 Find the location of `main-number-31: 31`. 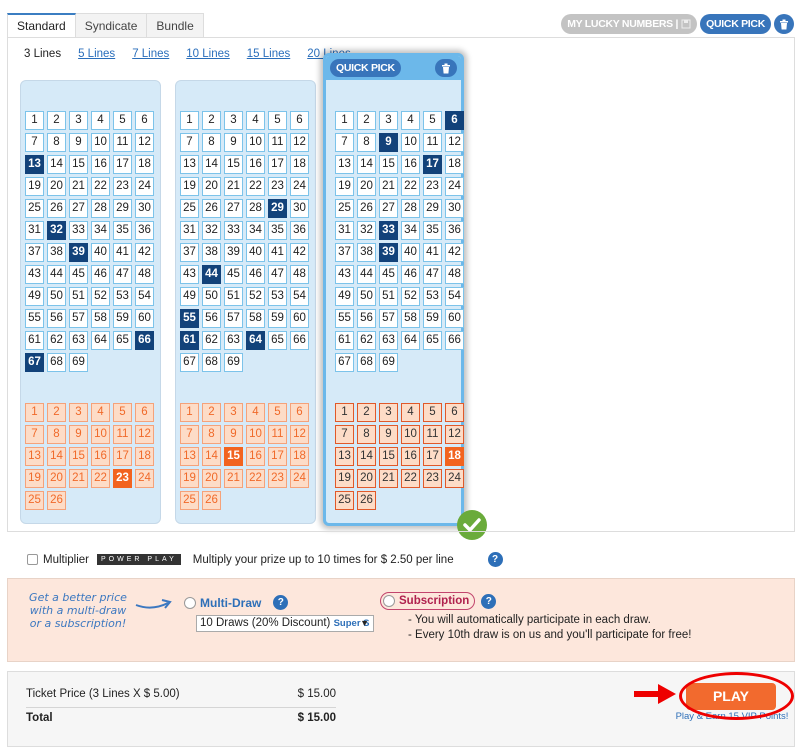

main-number-31: 31 is located at coordinates (344, 230).